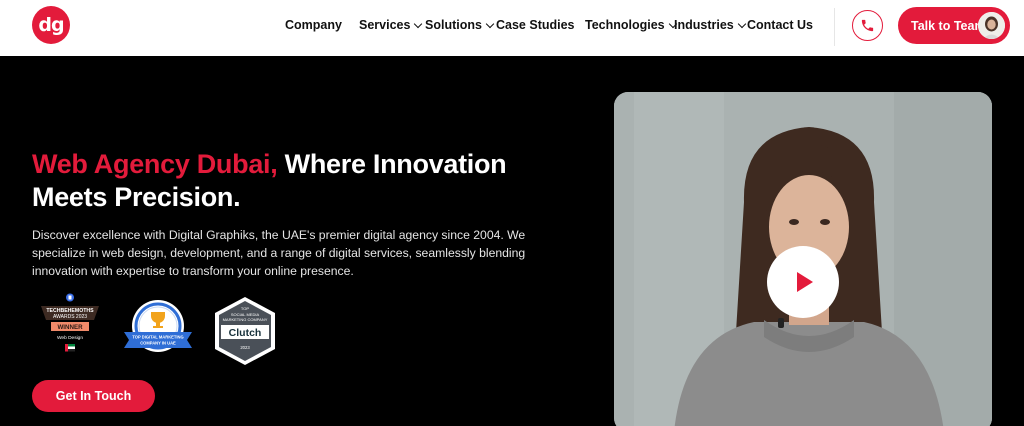 This screenshot has height=426, width=1024. What do you see at coordinates (991, 25) in the screenshot?
I see `avatar` at bounding box center [991, 25].